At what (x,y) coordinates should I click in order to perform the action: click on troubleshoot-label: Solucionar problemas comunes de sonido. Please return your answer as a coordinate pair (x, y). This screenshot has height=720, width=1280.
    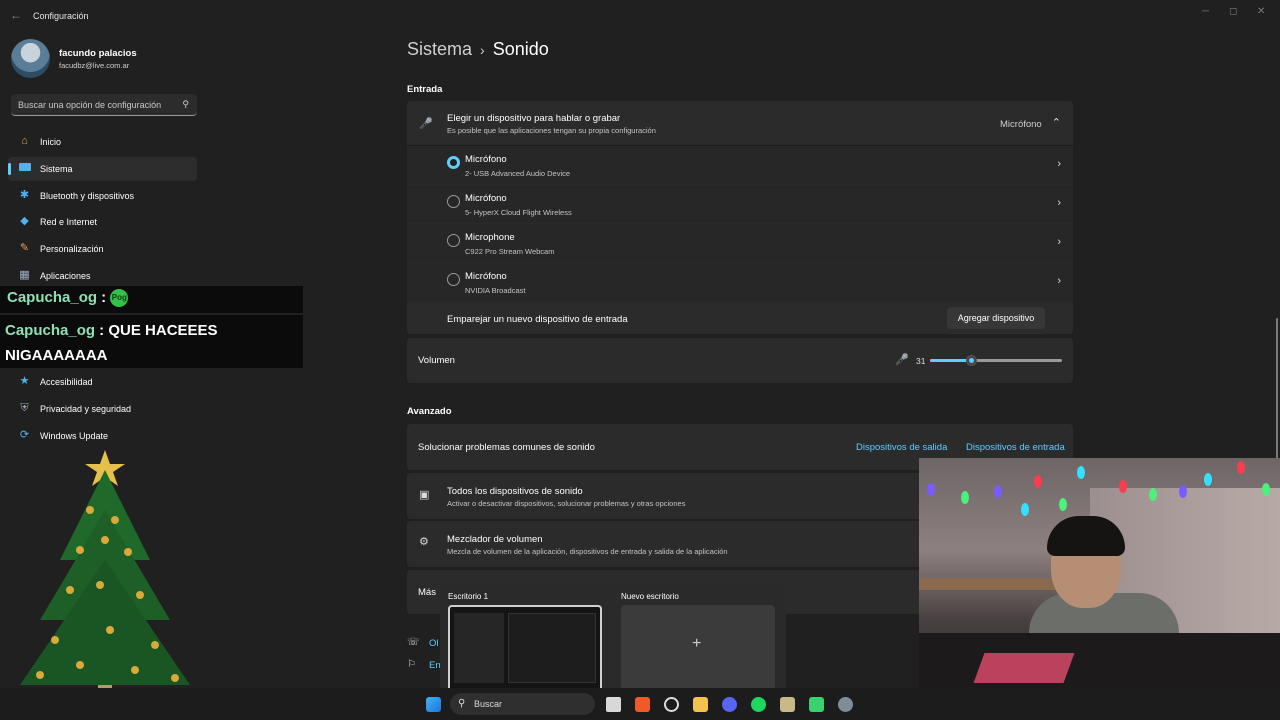
    Looking at the image, I should click on (506, 447).